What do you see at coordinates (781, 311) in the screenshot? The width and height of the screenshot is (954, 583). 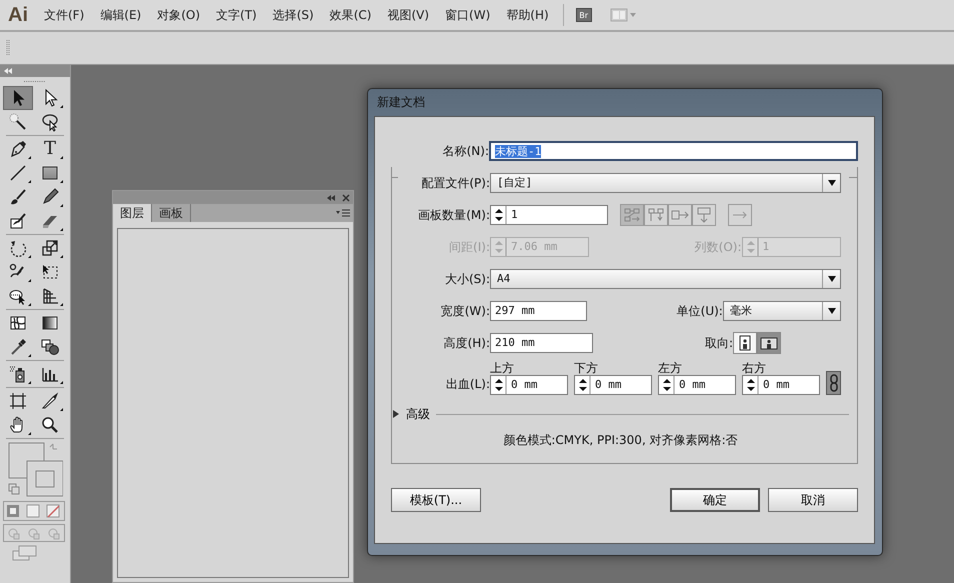 I see `units-dropdown: 毫米` at bounding box center [781, 311].